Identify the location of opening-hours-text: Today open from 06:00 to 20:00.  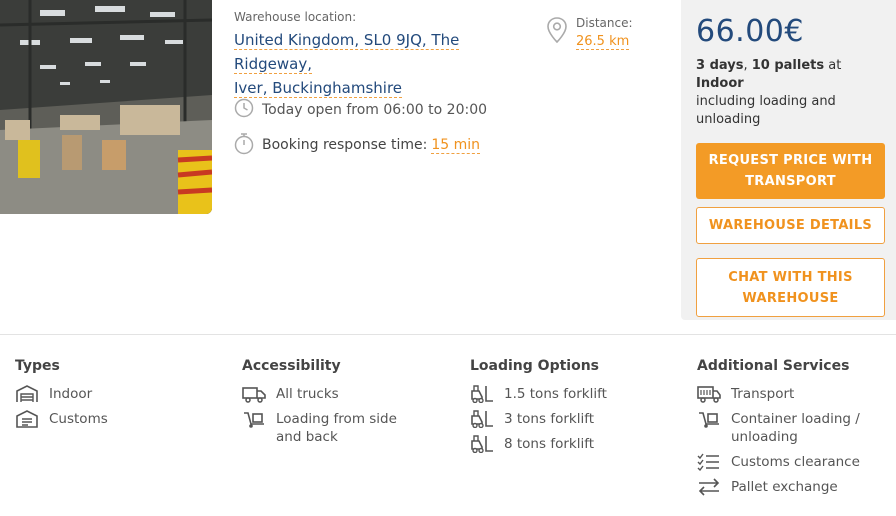
(375, 110).